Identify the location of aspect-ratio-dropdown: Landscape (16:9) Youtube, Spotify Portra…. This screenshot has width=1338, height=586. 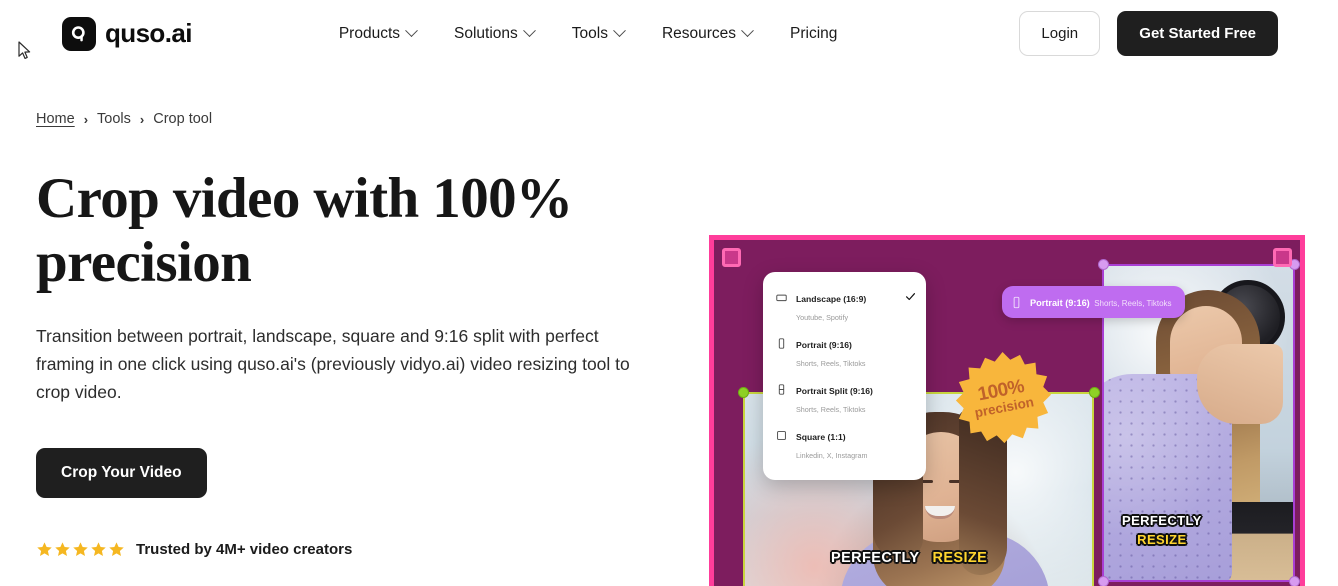
(844, 376).